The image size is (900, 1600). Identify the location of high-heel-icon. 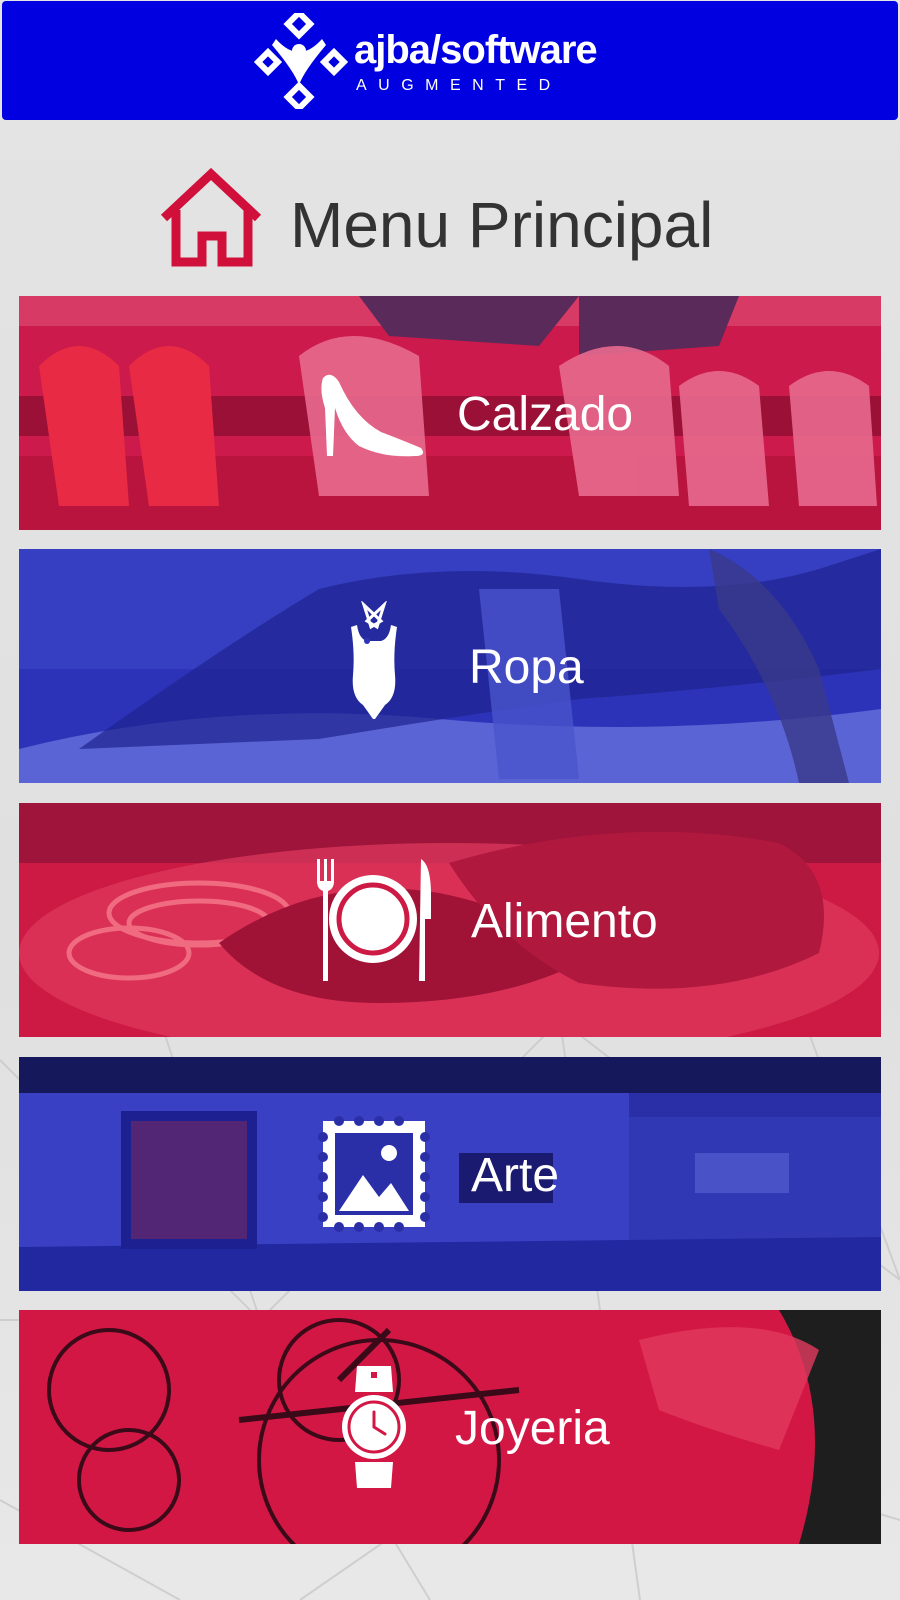
(372, 415).